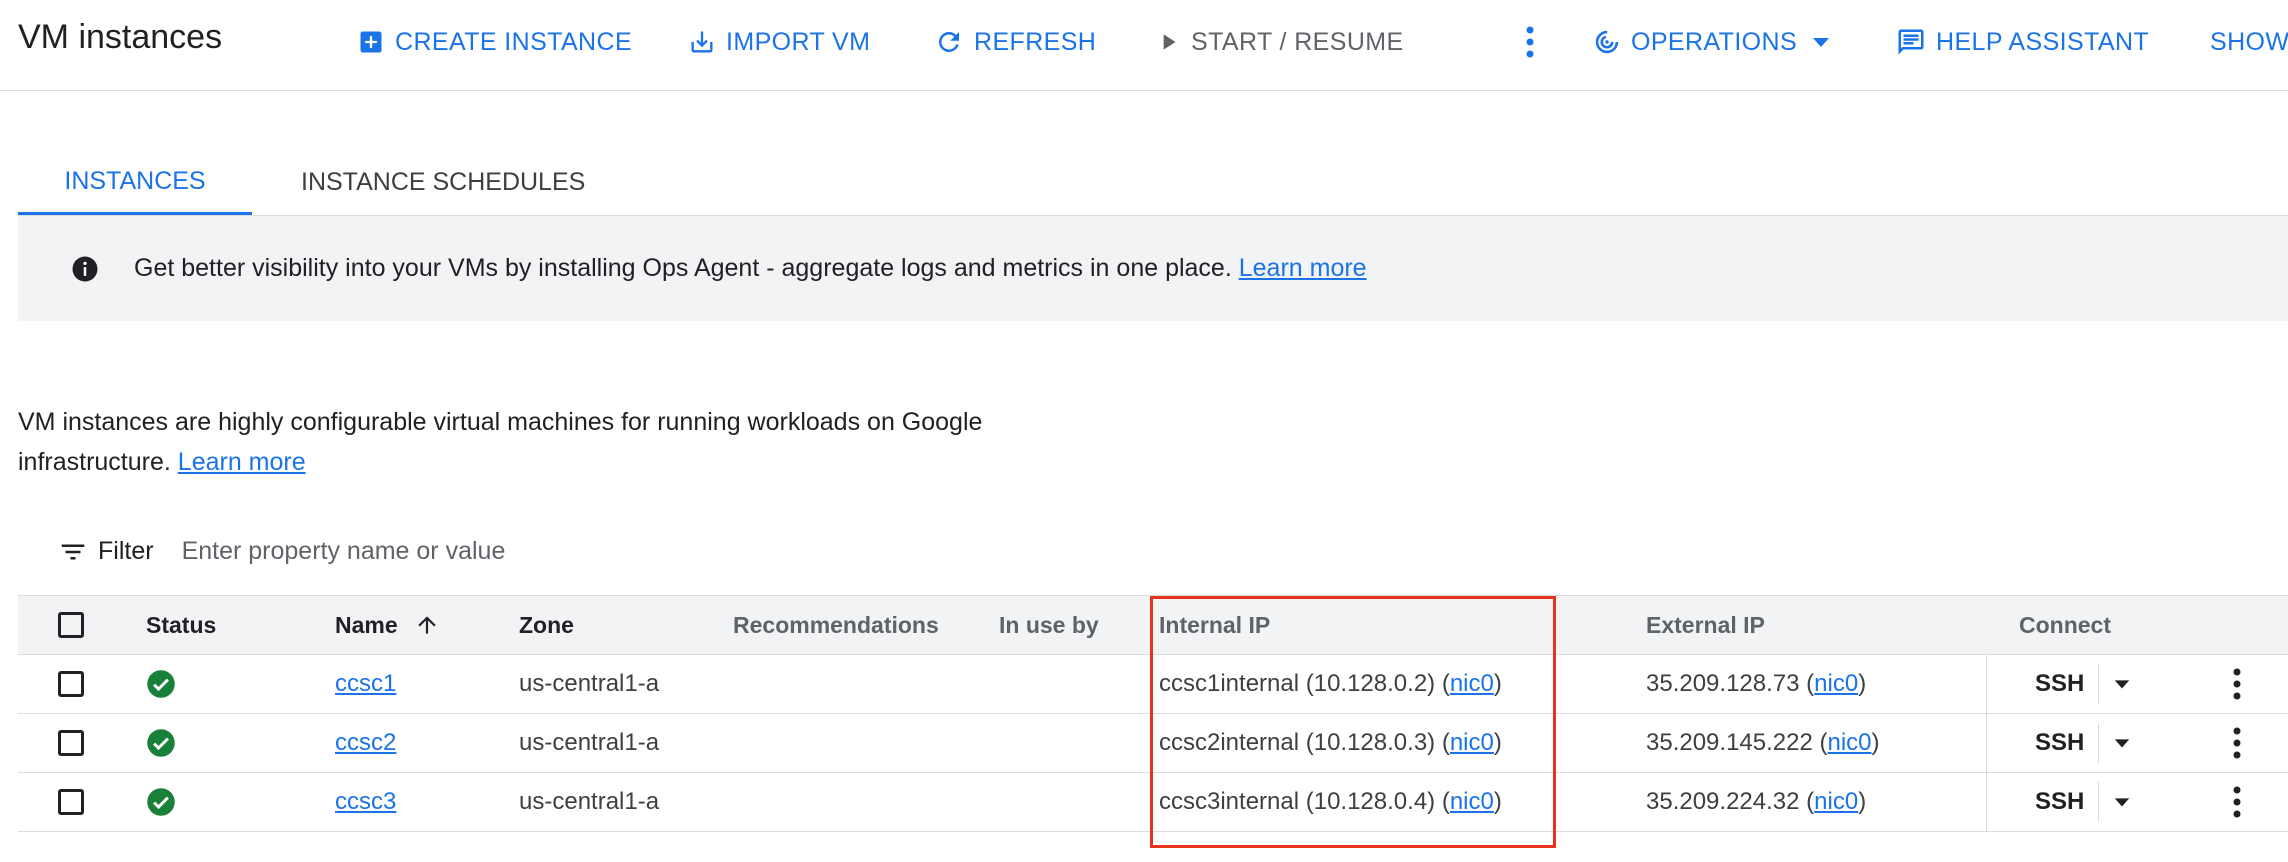 The image size is (2288, 862). I want to click on column-header-external-ip: External IP, so click(1705, 625).